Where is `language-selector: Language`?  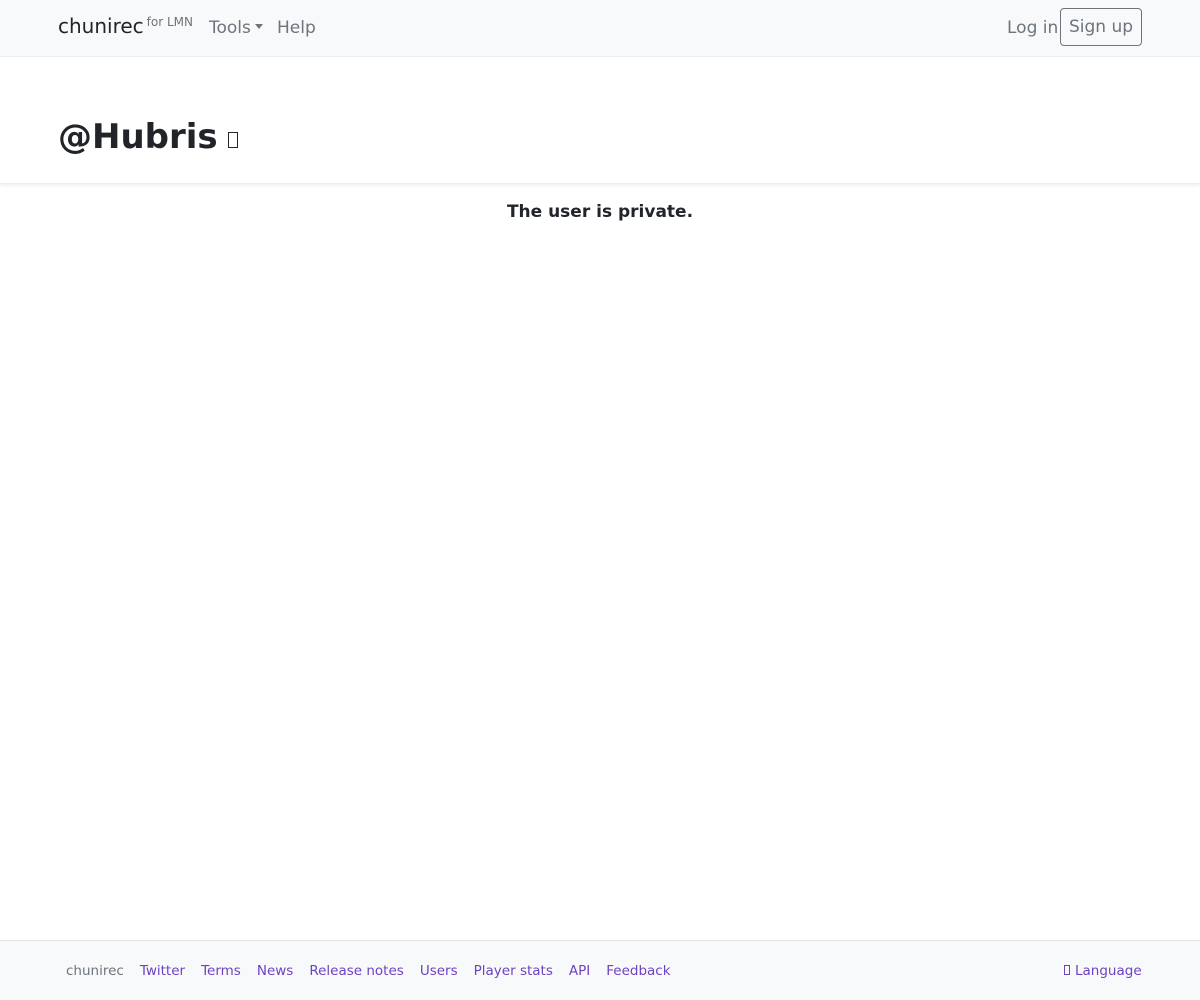 language-selector: Language is located at coordinates (1103, 971).